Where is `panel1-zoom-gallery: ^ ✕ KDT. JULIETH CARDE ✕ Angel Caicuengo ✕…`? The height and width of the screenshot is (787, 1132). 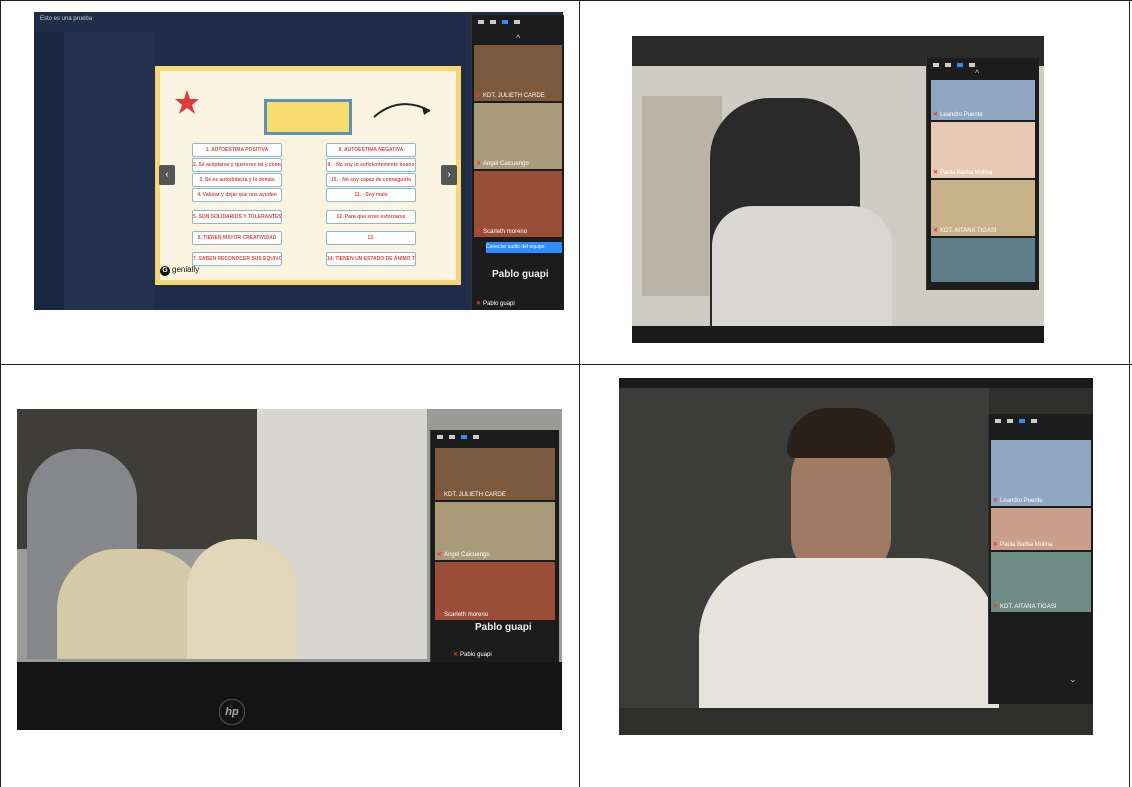
panel1-zoom-gallery: ^ ✕ KDT. JULIETH CARDE ✕ Angel Caicuengo ✕… is located at coordinates (517, 162).